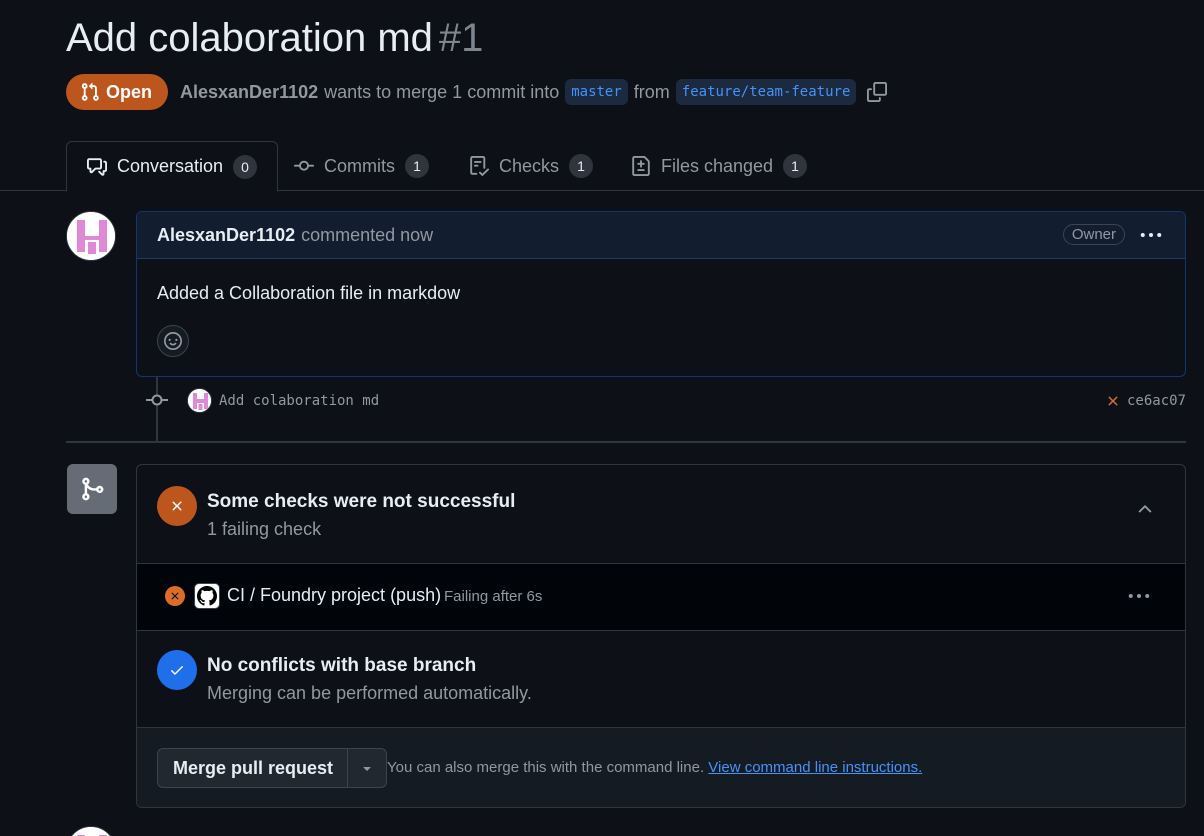 The image size is (1204, 836). Describe the element at coordinates (129, 91) in the screenshot. I see `state-label: Open` at that location.